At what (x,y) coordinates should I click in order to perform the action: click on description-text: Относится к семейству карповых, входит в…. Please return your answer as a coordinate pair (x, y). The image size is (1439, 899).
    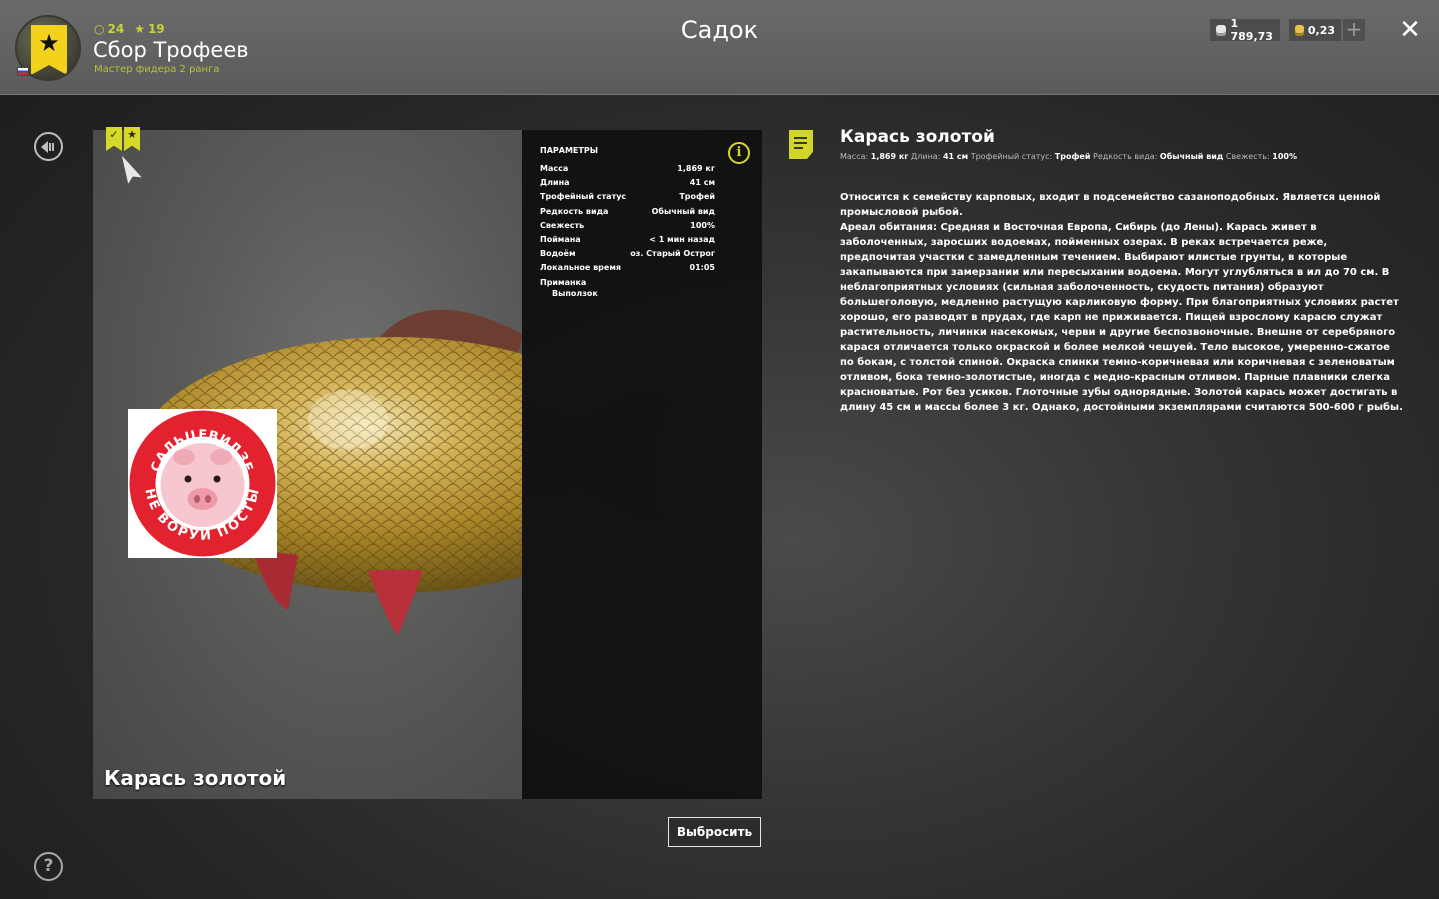
    Looking at the image, I should click on (1122, 302).